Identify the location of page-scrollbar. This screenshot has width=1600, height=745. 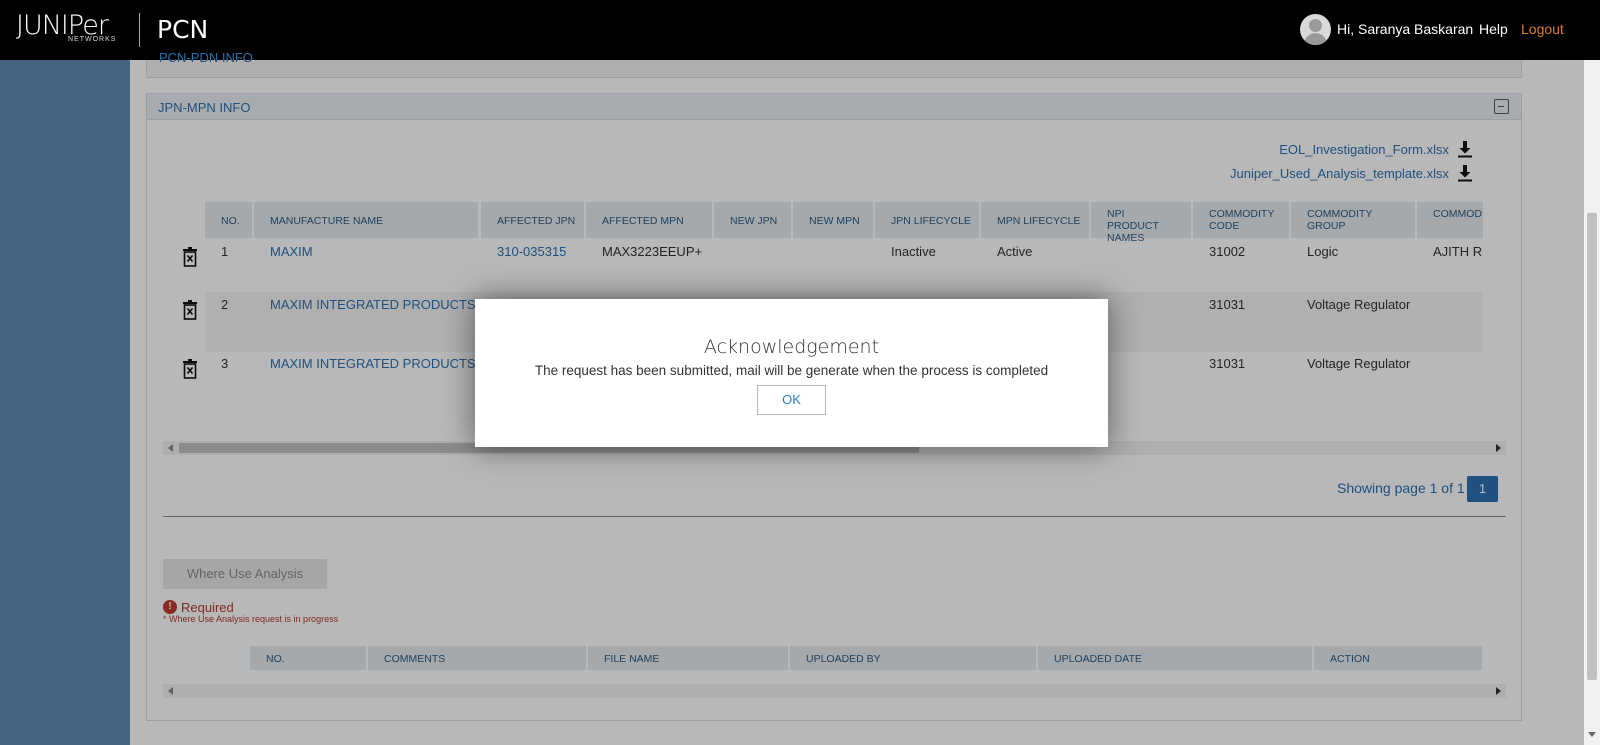
(1592, 402).